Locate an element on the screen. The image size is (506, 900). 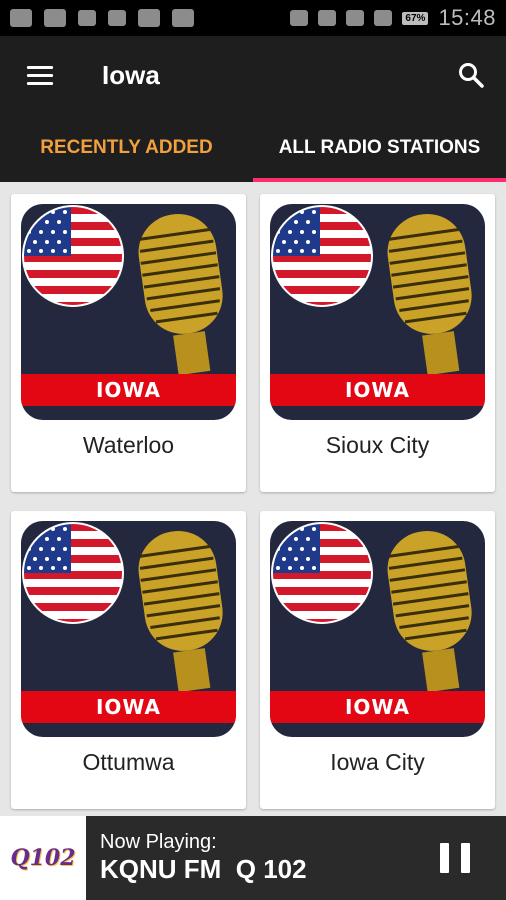
battery-indicator: 67% is located at coordinates (415, 18).